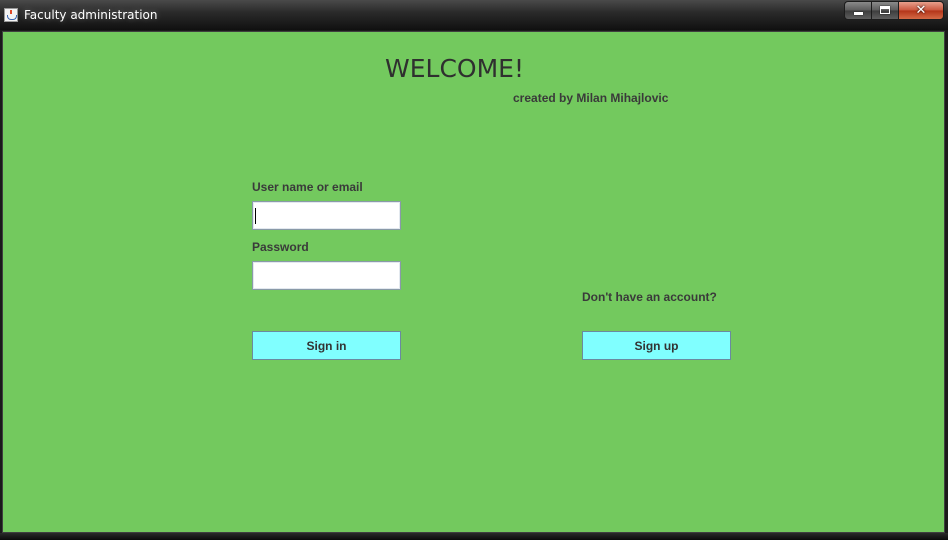 The height and width of the screenshot is (540, 948). Describe the element at coordinates (91, 15) in the screenshot. I see `window-title: Faculty administration` at that location.